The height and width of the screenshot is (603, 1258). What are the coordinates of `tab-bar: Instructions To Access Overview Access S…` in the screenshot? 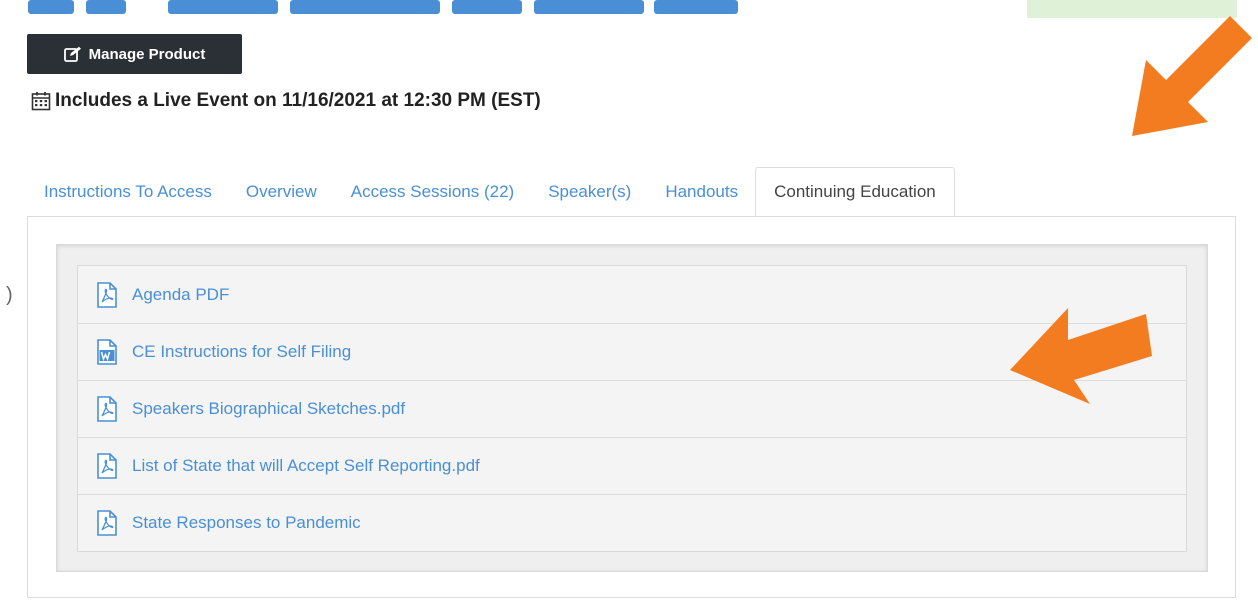 It's located at (491, 192).